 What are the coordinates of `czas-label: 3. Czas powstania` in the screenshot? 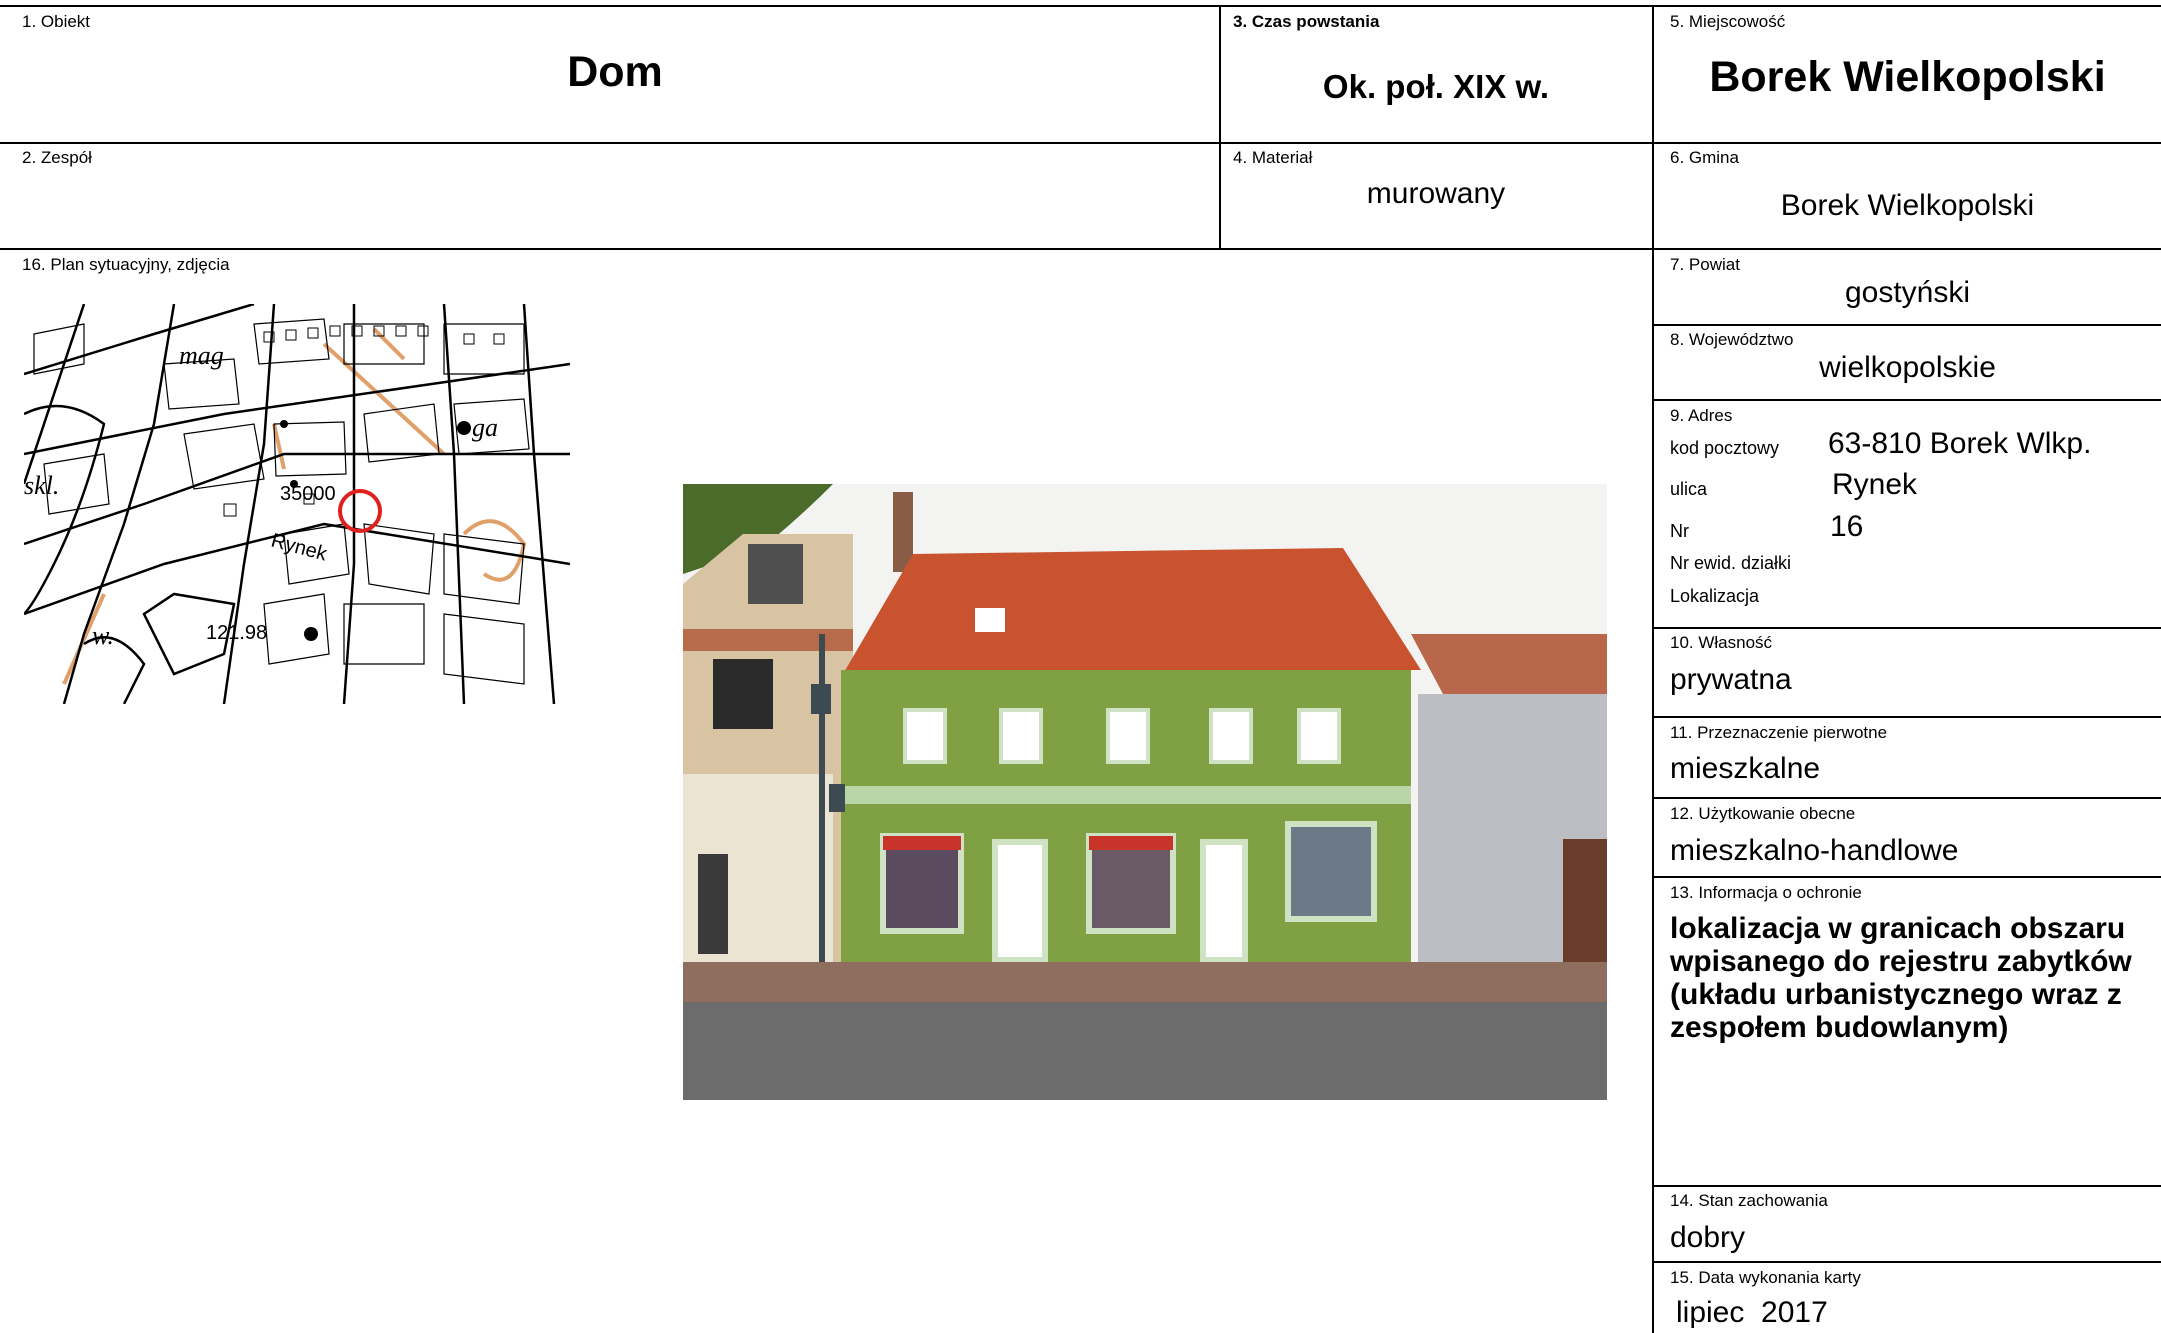 It's located at (1306, 21).